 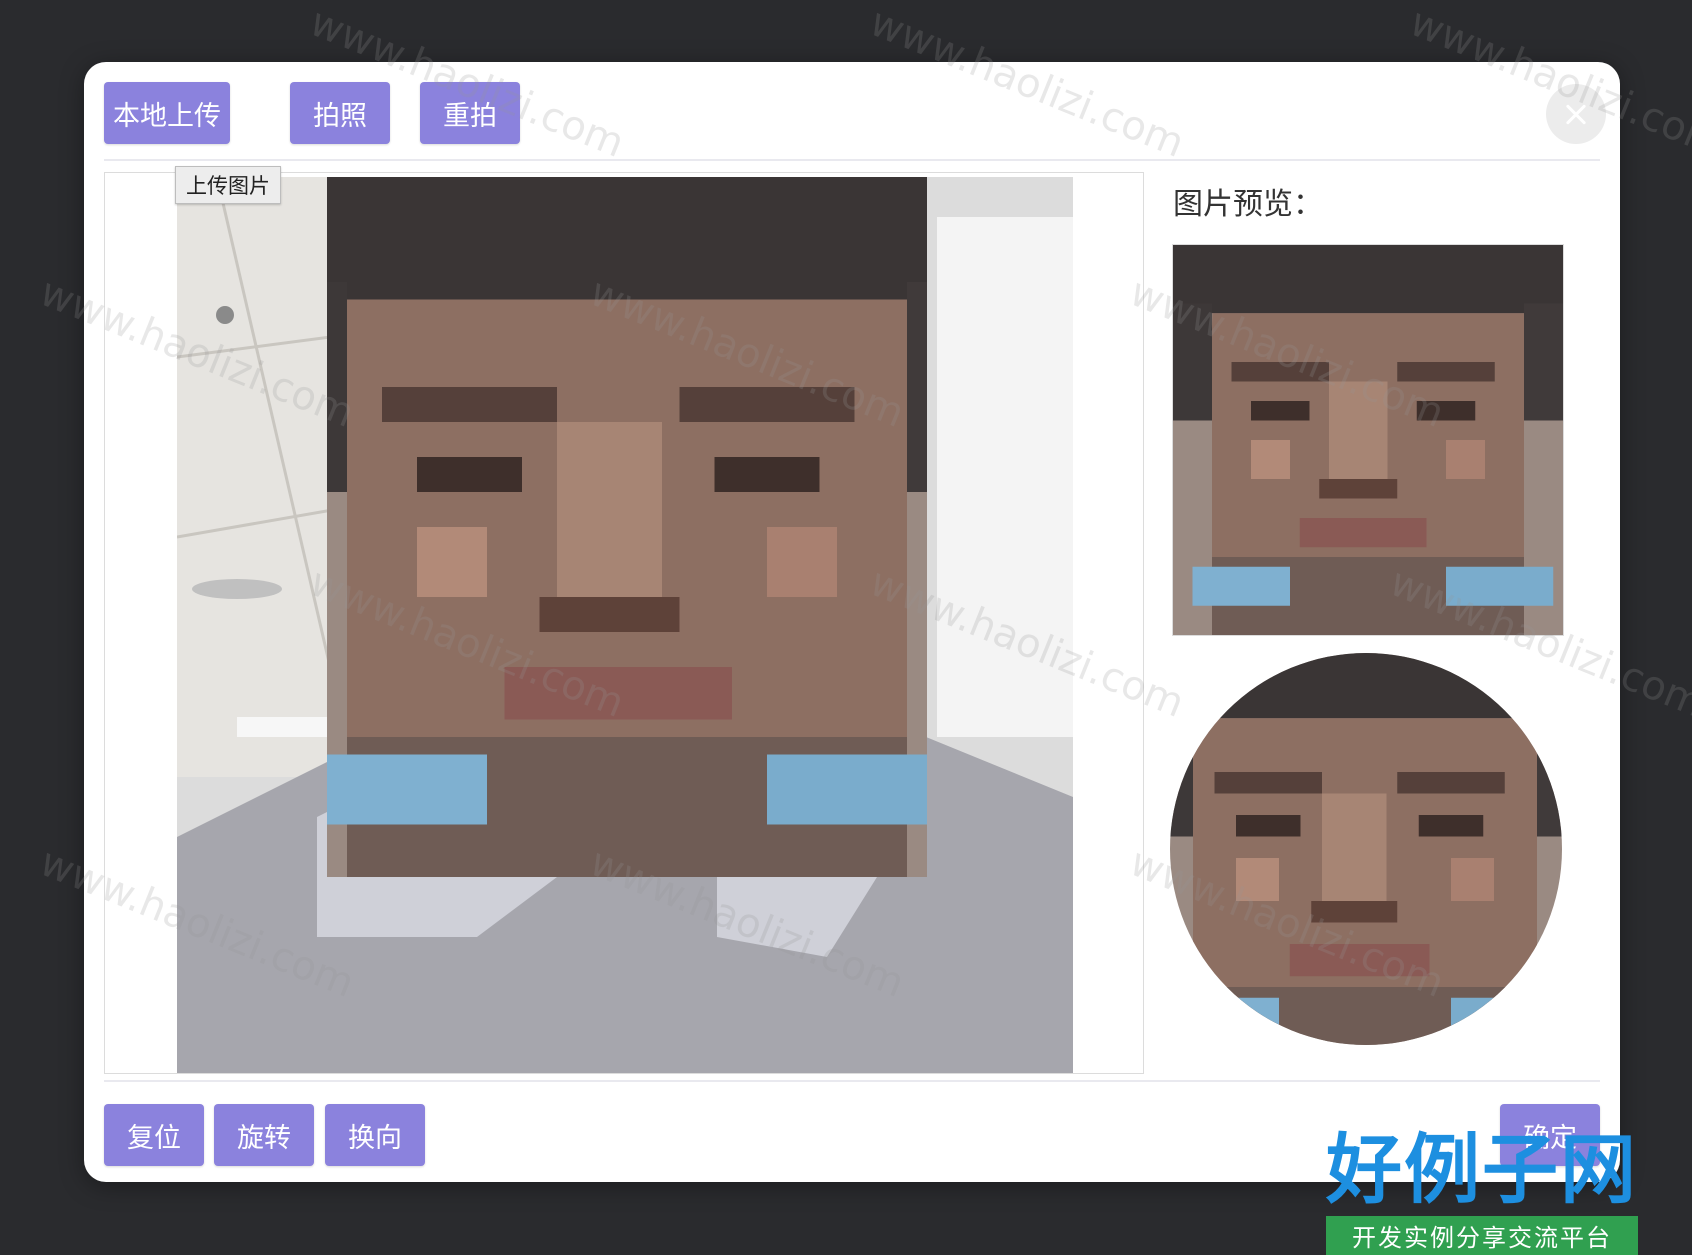 I want to click on haolizi-logo: 好例子网 开发实例分享交流平台, so click(x=1482, y=1193).